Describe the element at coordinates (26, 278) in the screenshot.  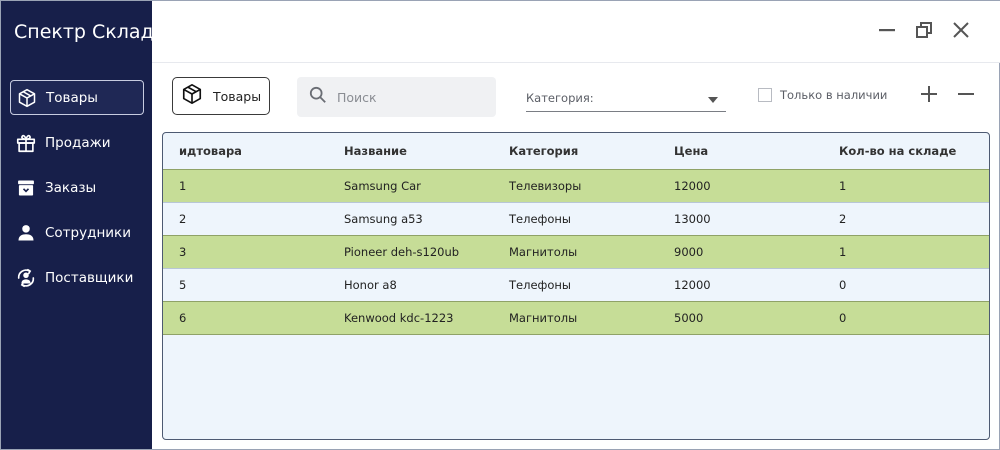
I see `supplier-icon` at that location.